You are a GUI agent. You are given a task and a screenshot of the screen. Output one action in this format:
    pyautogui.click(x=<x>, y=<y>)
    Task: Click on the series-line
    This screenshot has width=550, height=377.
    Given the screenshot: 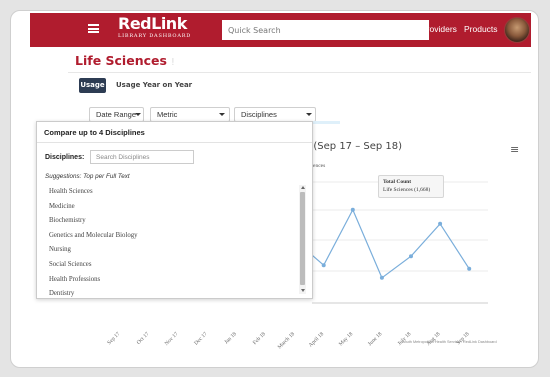 What is the action you would take?
    pyautogui.click(x=382, y=243)
    